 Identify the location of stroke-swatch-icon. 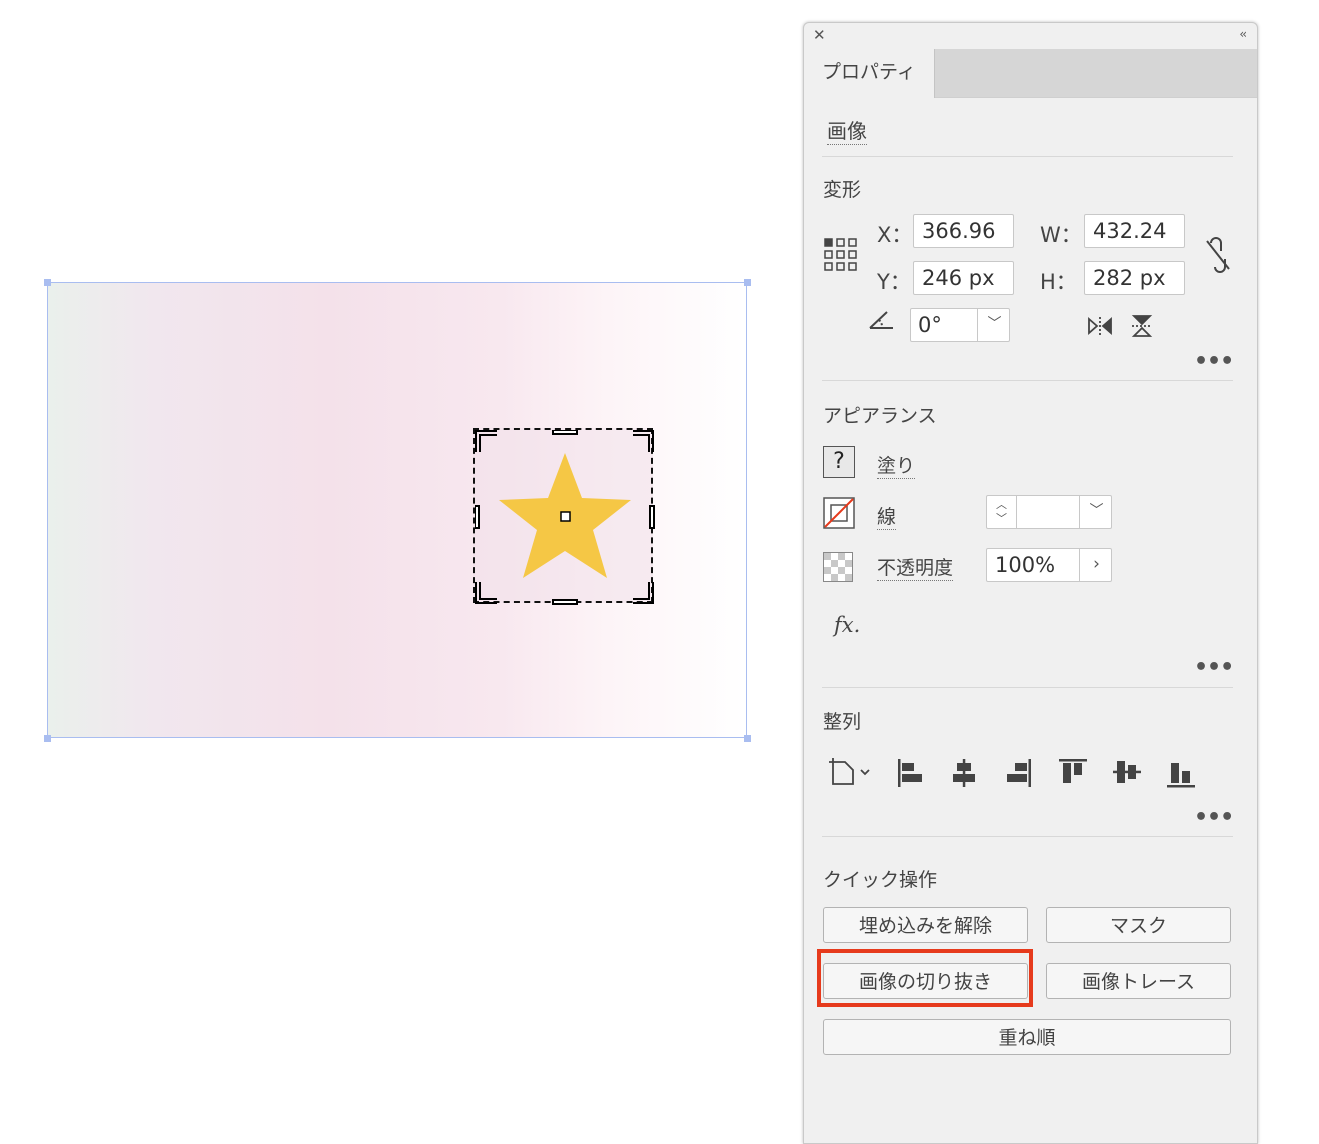
(839, 513).